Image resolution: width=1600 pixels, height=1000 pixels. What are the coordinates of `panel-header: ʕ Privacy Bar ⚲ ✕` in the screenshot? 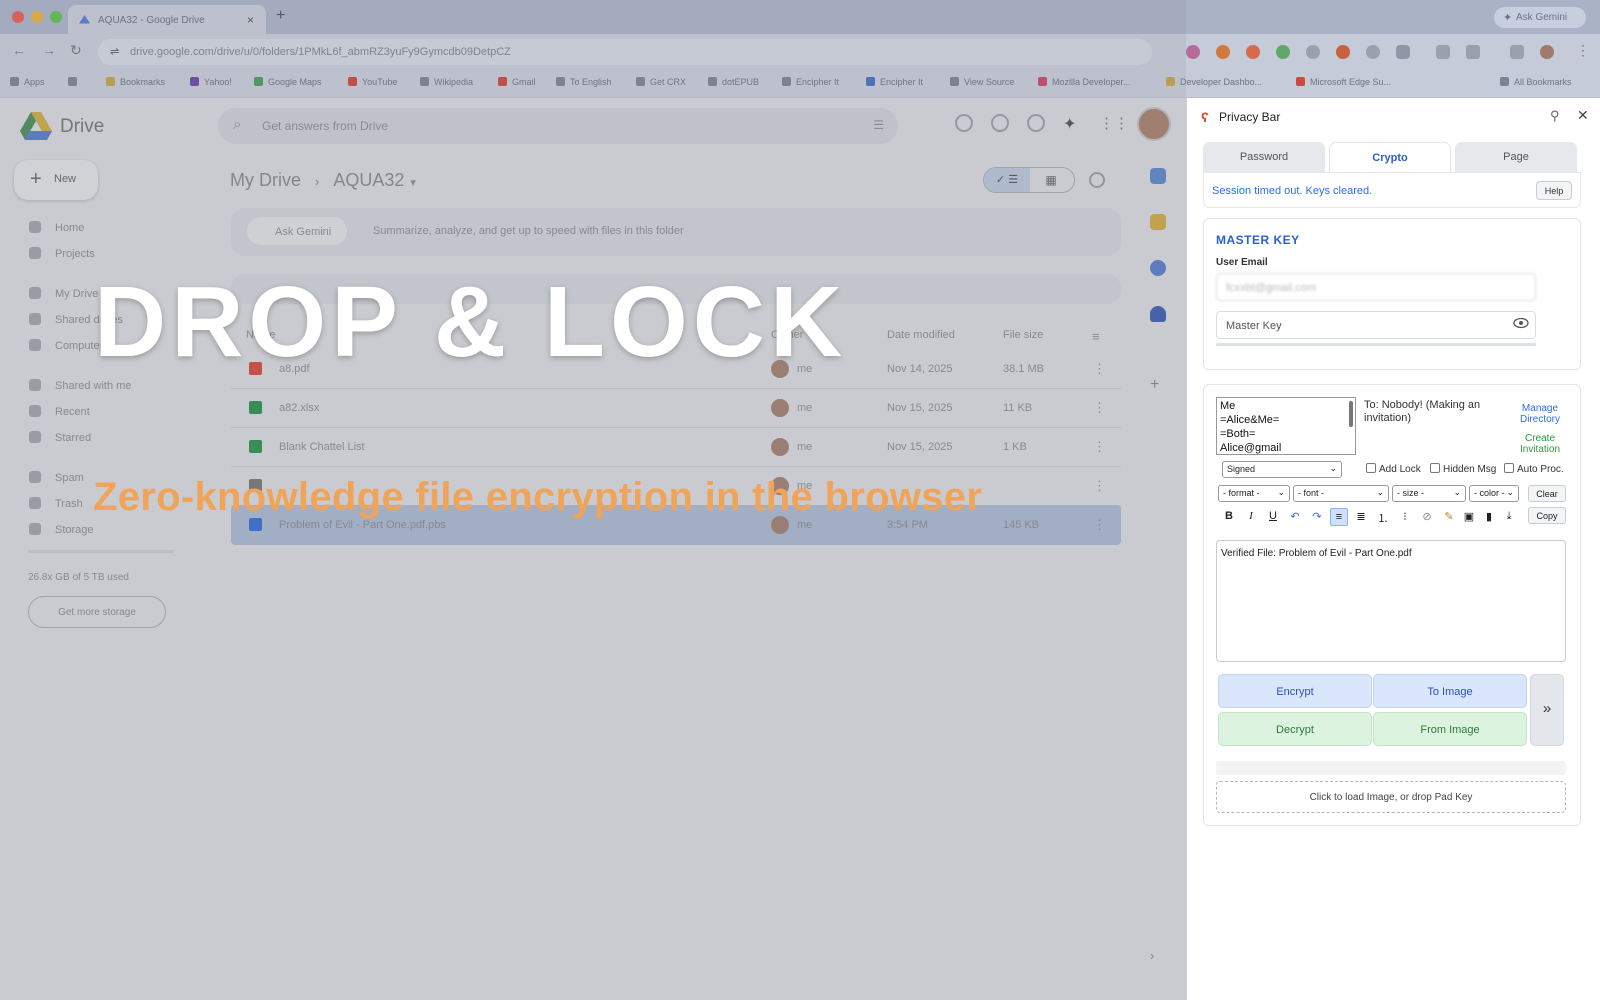 It's located at (1393, 117).